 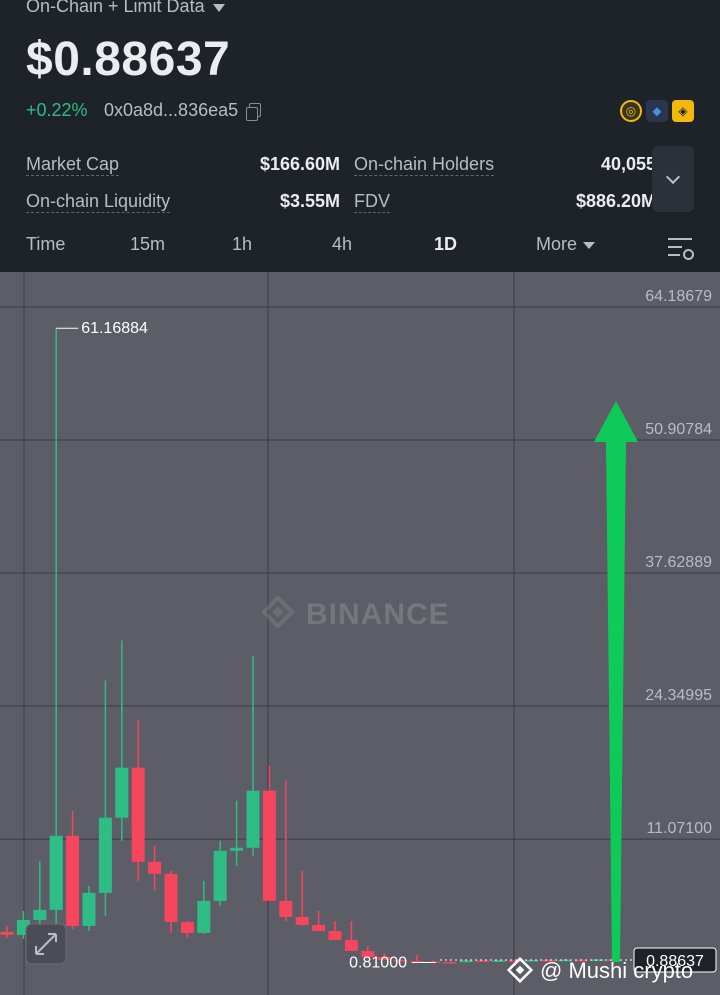 What do you see at coordinates (299, 164) in the screenshot?
I see `market-cap-value: $166.60M` at bounding box center [299, 164].